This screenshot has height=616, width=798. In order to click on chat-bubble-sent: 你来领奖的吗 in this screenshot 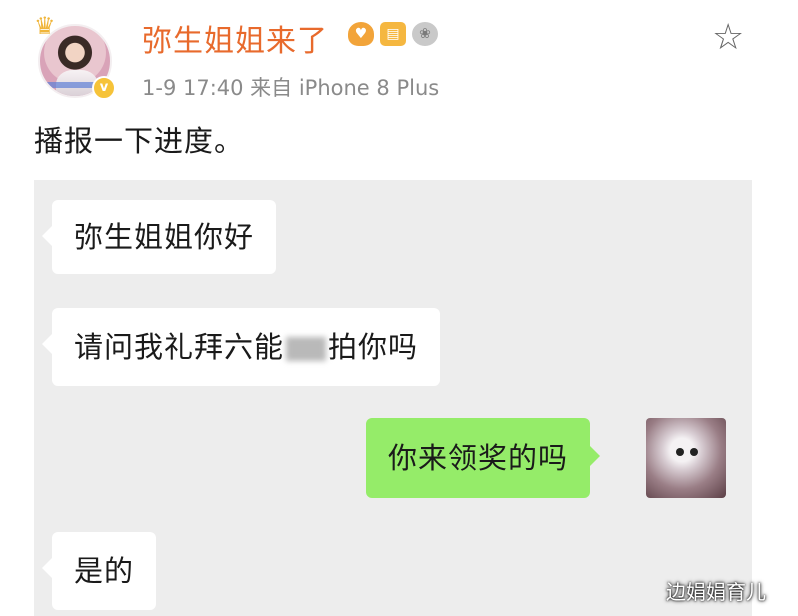, I will do `click(483, 458)`.